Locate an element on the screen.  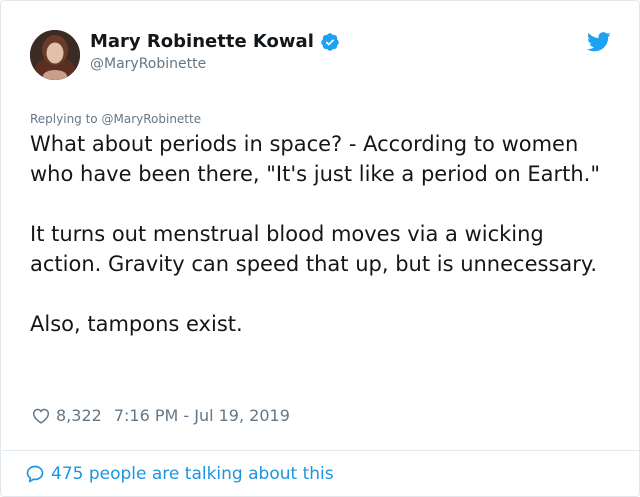
author-name-row: Mary Robinette Kowal is located at coordinates (215, 42).